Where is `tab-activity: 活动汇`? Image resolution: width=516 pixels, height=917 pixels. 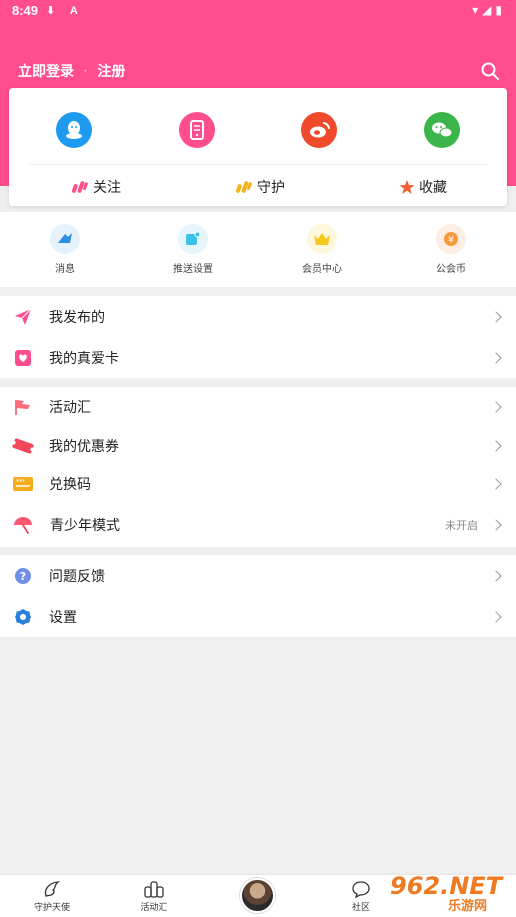 tab-activity: 活动汇 is located at coordinates (154, 896).